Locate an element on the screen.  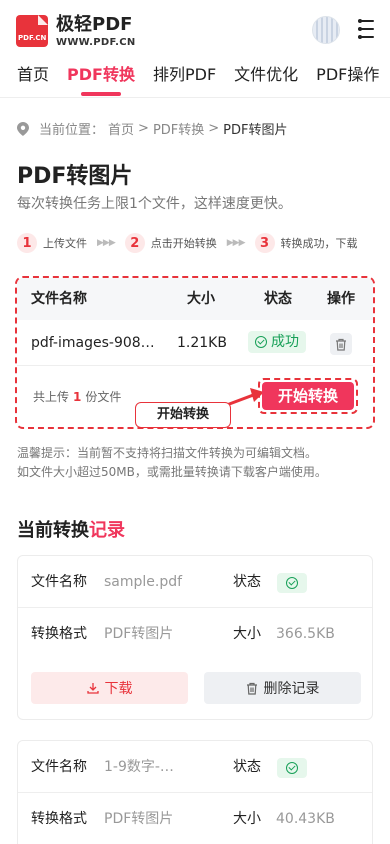
start-convert-button: 开始转换 is located at coordinates (308, 396).